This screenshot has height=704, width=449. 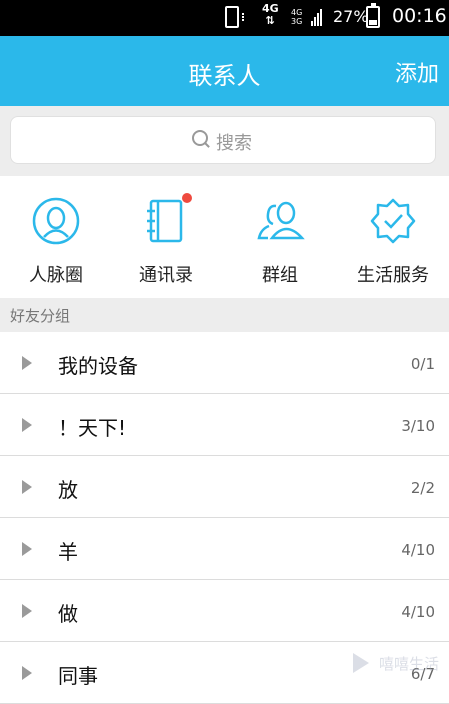 I want to click on app-header: 联系人 添加, so click(x=224, y=71).